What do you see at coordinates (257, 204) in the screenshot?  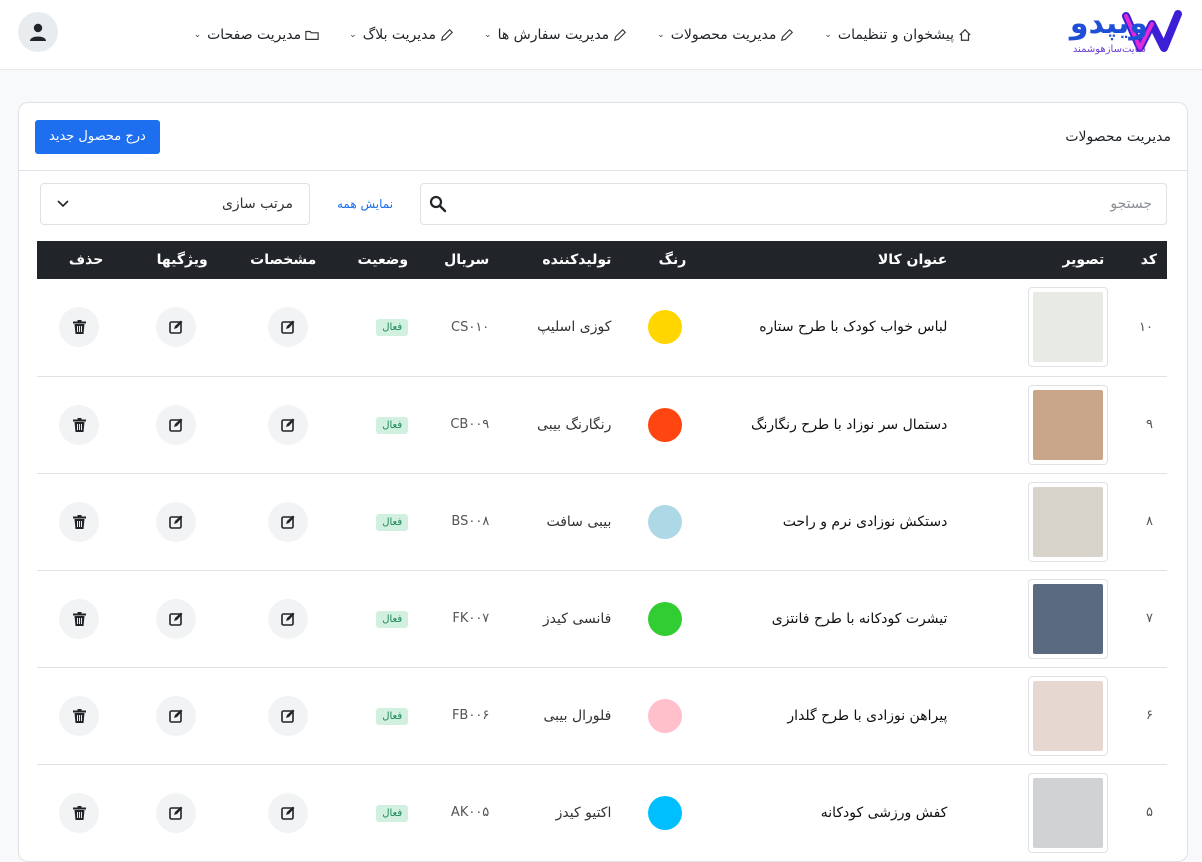 I see `sort-label: مرتب سازی` at bounding box center [257, 204].